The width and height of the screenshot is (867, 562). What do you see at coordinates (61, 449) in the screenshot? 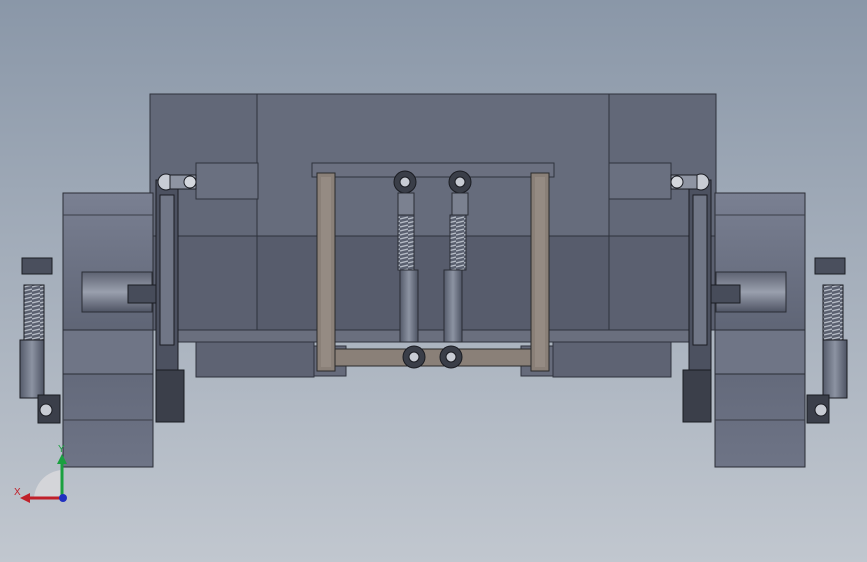
I see `y-axis-label: Y` at bounding box center [61, 449].